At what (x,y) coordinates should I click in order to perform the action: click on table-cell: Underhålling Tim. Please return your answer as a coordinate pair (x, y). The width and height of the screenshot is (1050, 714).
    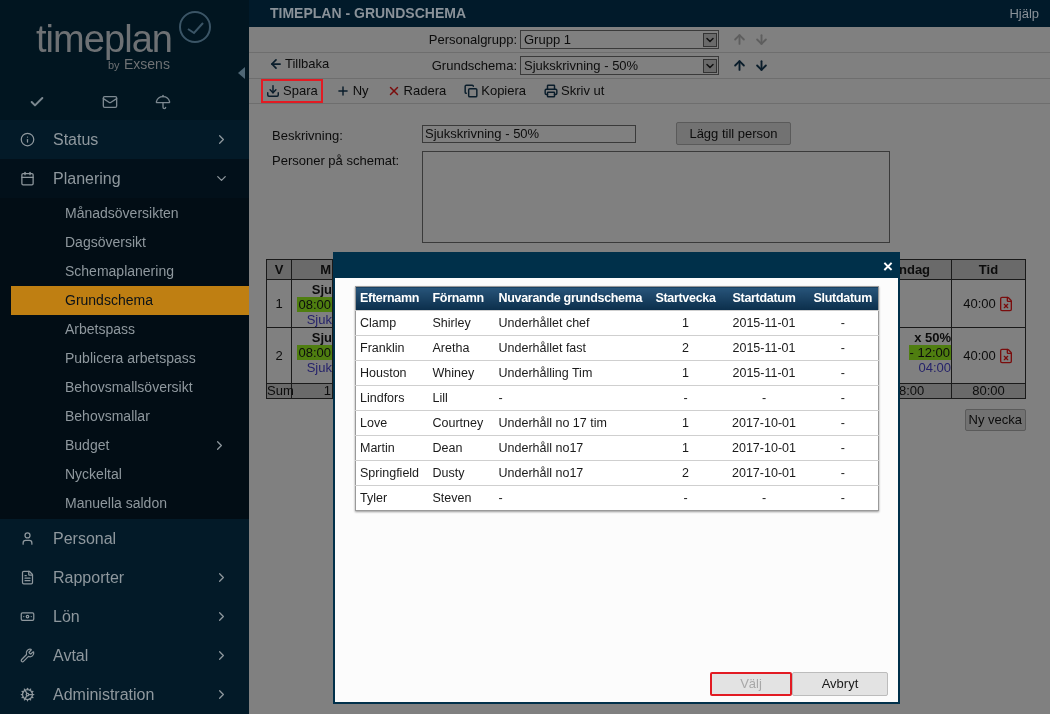
    Looking at the image, I should click on (570, 373).